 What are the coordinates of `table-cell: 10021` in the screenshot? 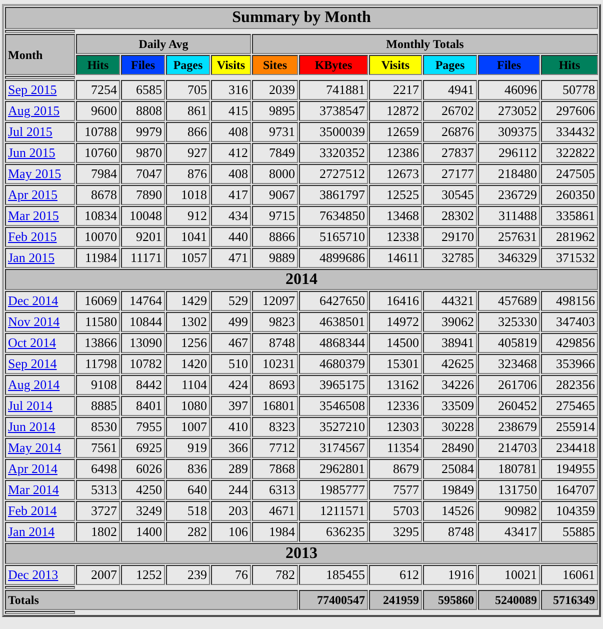 It's located at (509, 575).